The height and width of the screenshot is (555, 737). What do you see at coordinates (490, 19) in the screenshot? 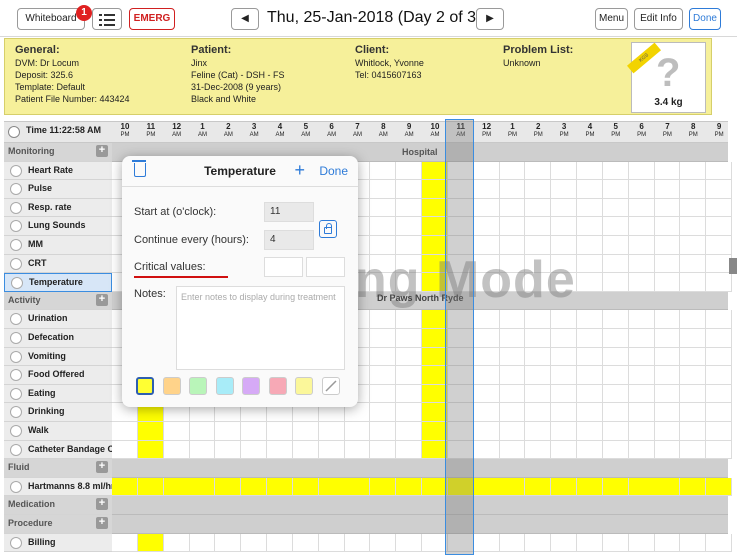
I see `next-day-button: ▶` at bounding box center [490, 19].